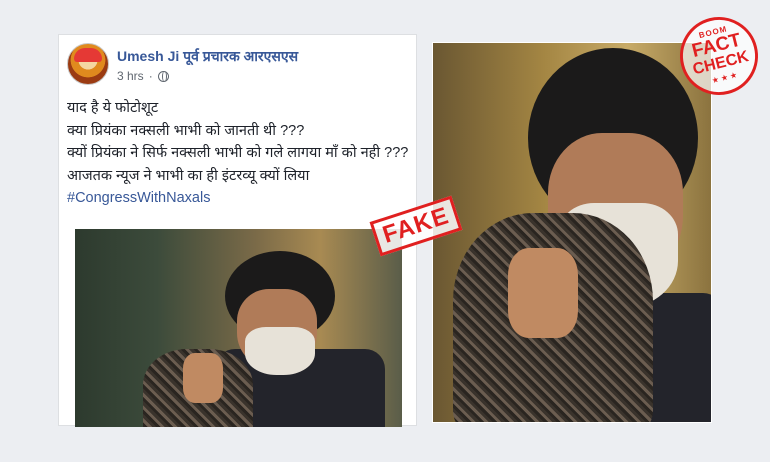 Image resolution: width=770 pixels, height=462 pixels. Describe the element at coordinates (237, 198) in the screenshot. I see `hashtag-link: #CongressWithNaxals` at that location.